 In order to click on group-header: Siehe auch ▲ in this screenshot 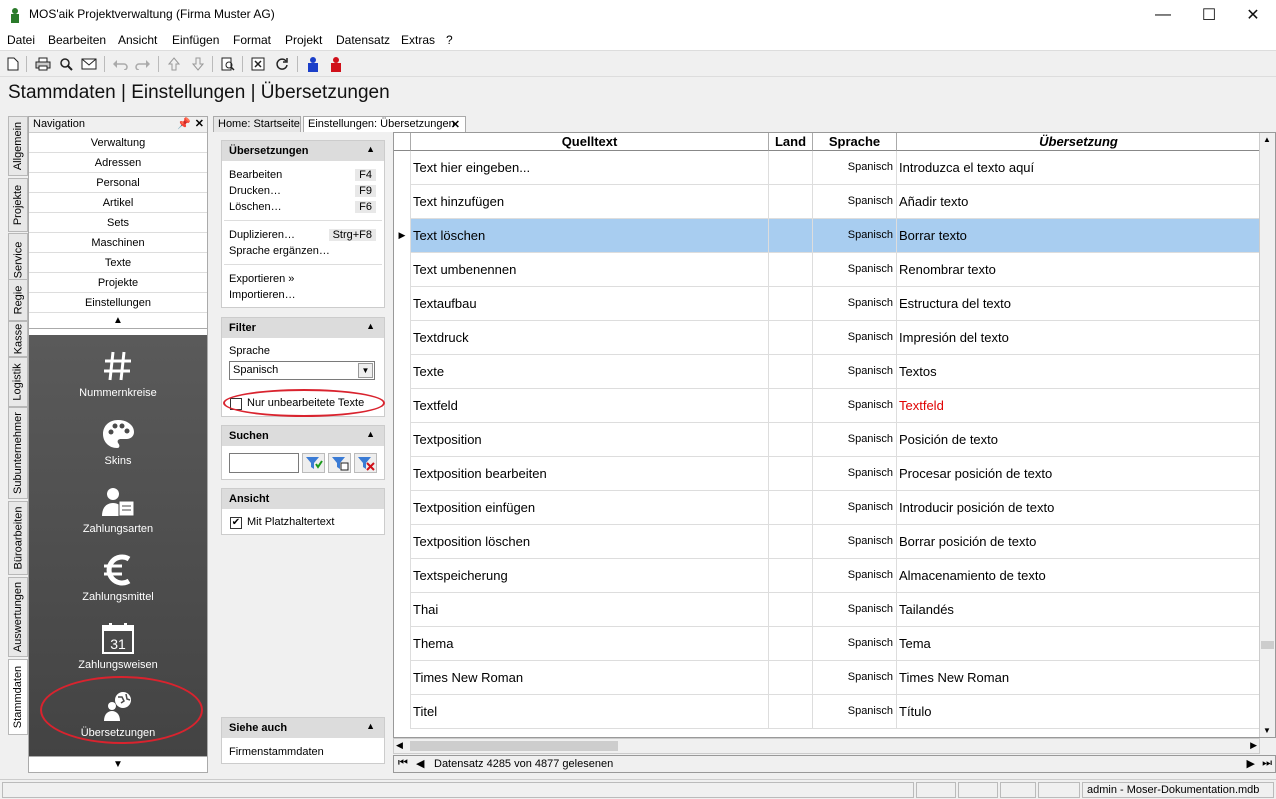, I will do `click(303, 728)`.